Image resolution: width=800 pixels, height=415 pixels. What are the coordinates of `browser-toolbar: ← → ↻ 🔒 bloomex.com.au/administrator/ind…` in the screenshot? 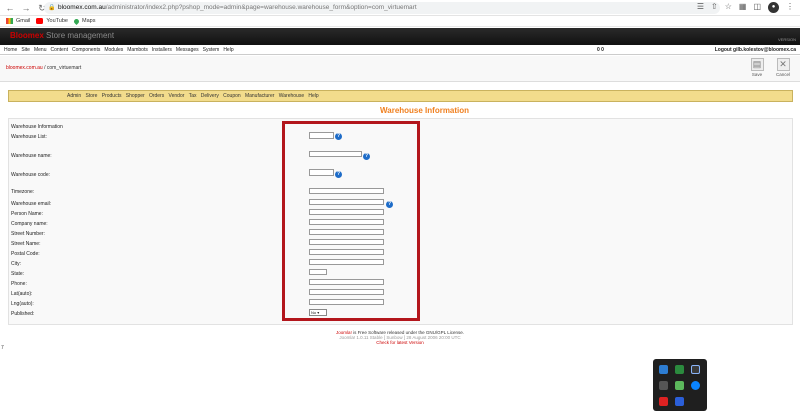 It's located at (400, 8).